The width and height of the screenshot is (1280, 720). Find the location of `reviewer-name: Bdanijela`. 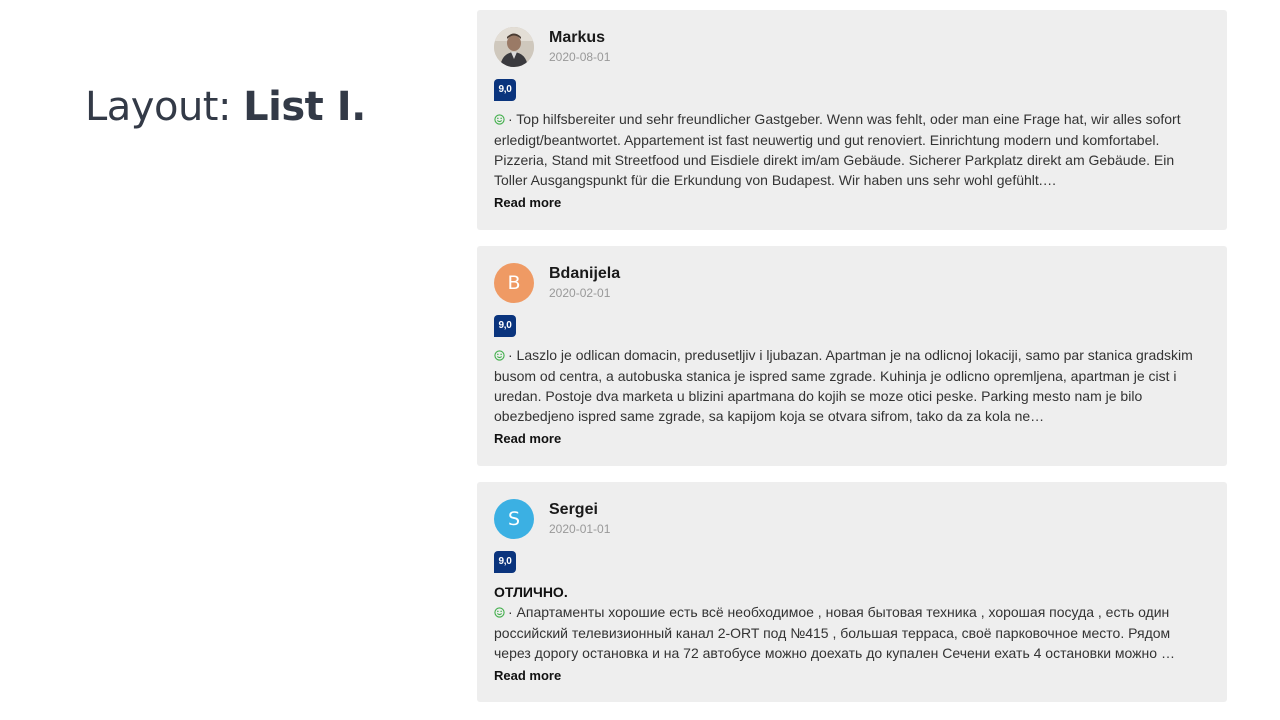

reviewer-name: Bdanijela is located at coordinates (585, 273).